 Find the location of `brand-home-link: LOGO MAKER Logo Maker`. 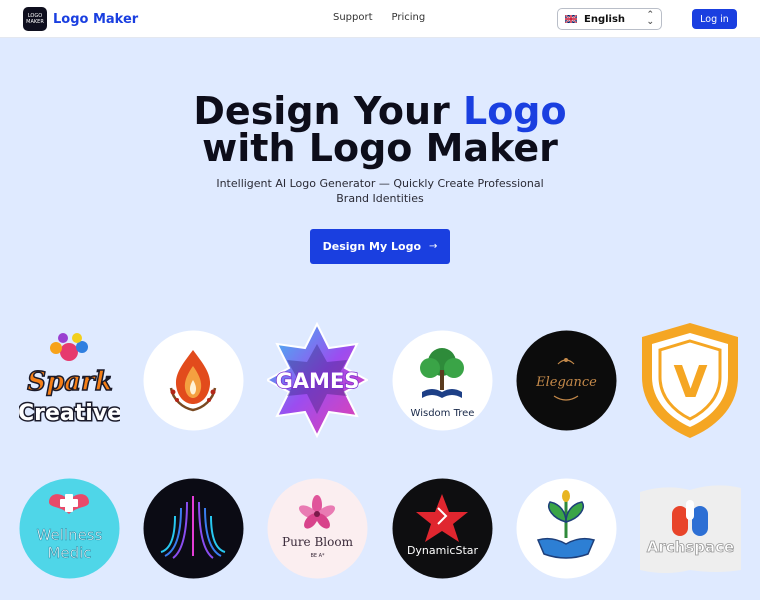

brand-home-link: LOGO MAKER Logo Maker is located at coordinates (80, 19).